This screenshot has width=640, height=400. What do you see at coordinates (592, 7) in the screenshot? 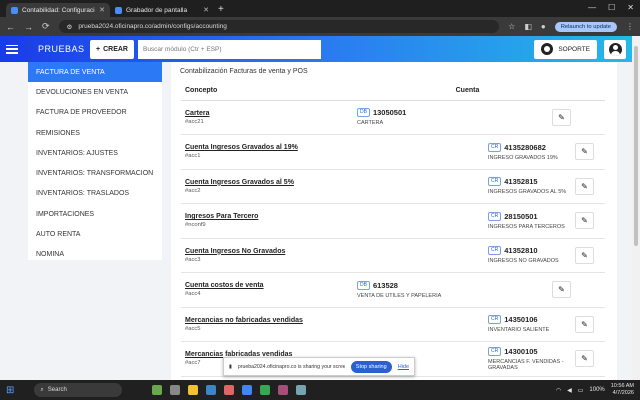
I see `minimize-icon: —` at bounding box center [592, 7].